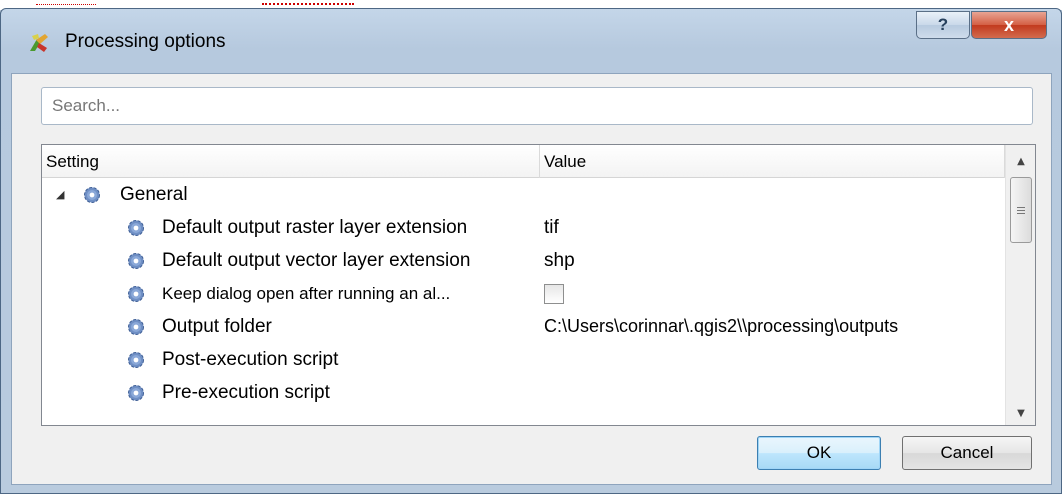 The image size is (1062, 494). I want to click on tree-row-value: tif, so click(551, 228).